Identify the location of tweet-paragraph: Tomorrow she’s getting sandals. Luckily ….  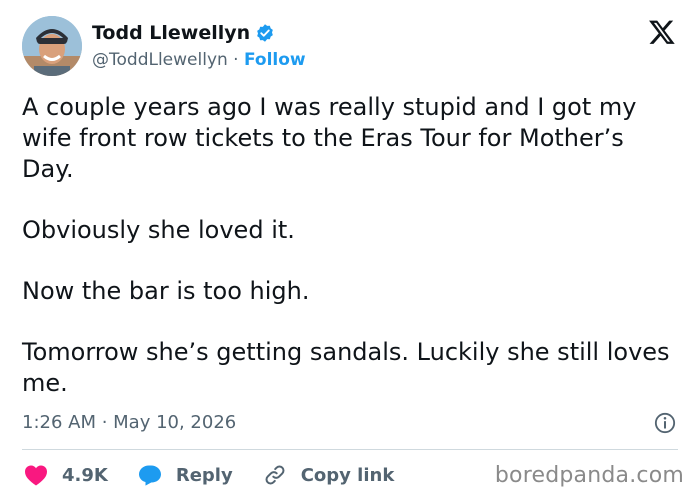
(346, 367).